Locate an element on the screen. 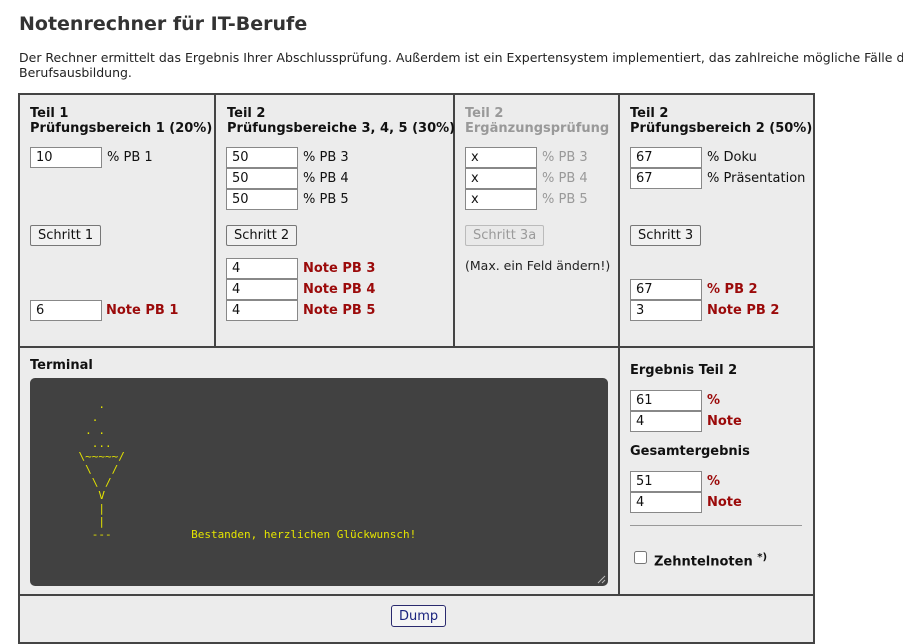 Image resolution: width=905 pixels, height=644 pixels. resize-grip-icon is located at coordinates (601, 579).